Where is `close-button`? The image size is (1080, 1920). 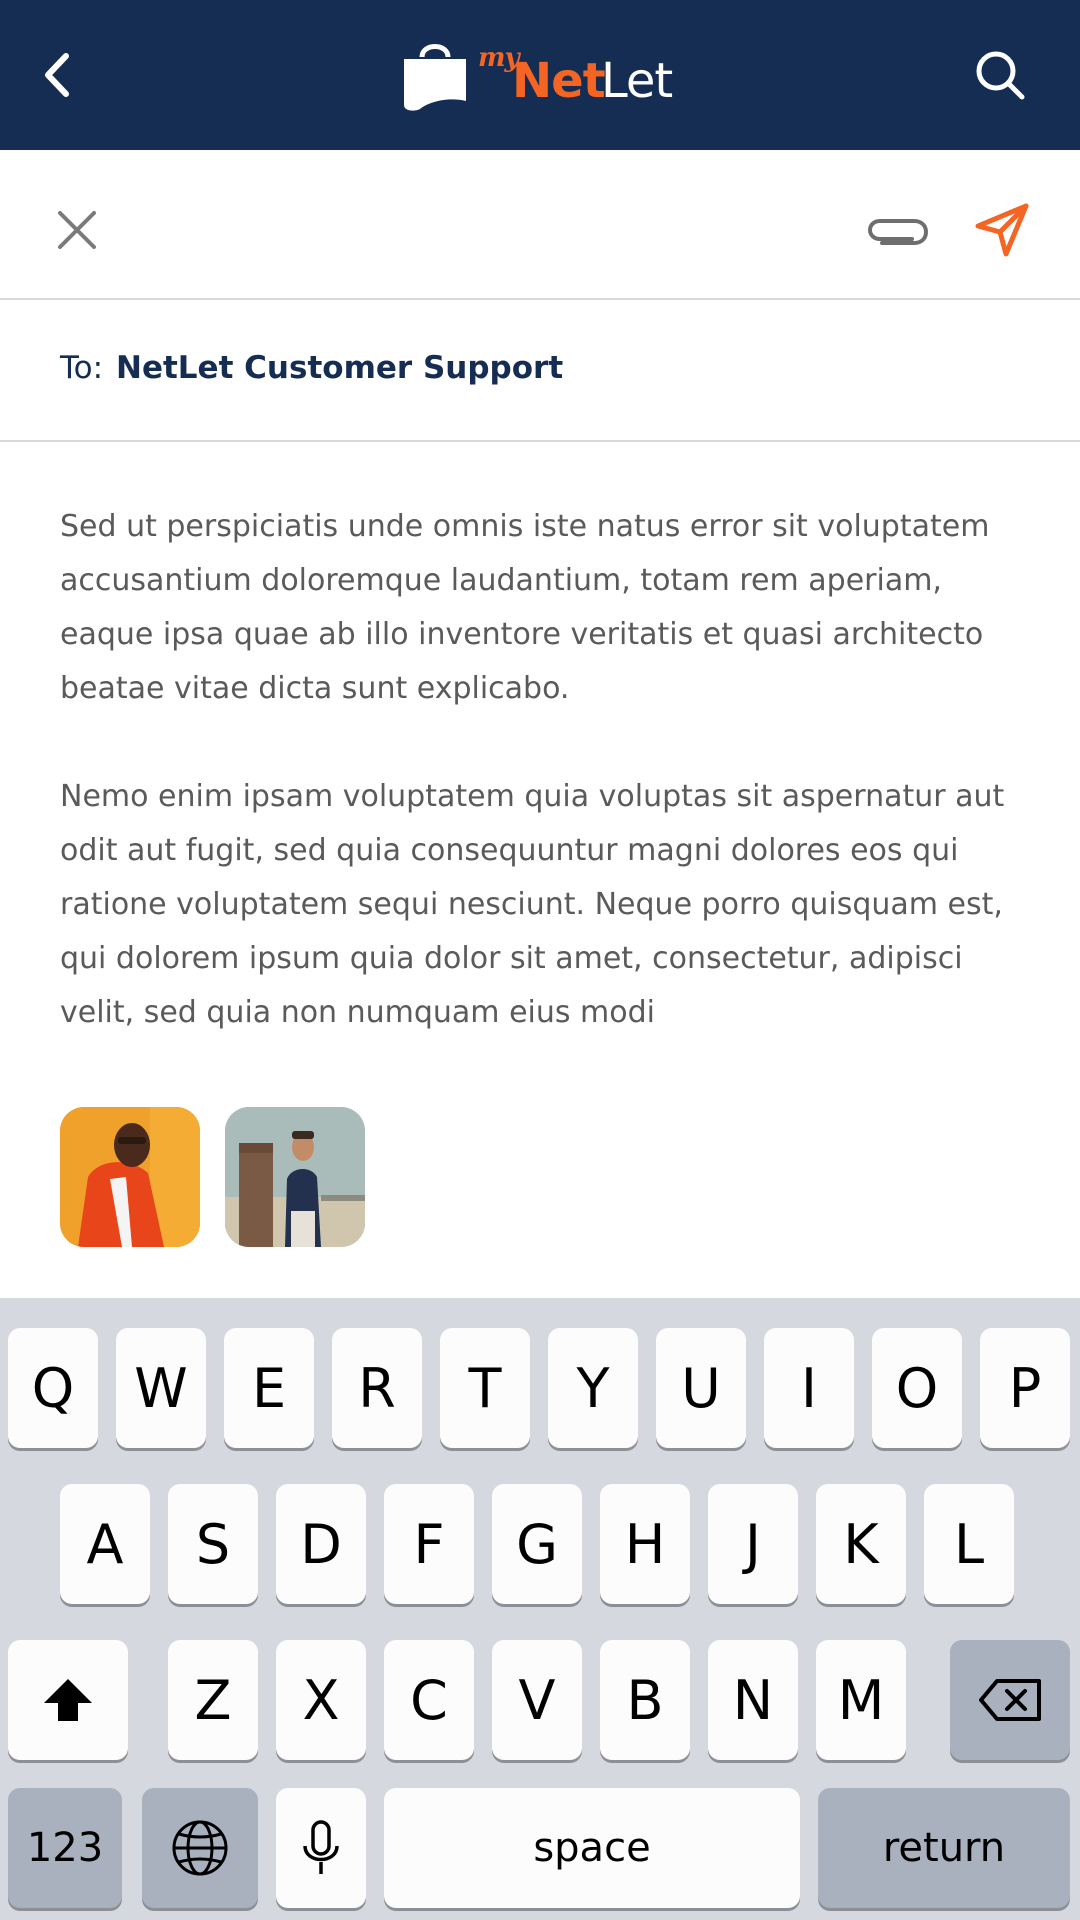
close-button is located at coordinates (77, 230).